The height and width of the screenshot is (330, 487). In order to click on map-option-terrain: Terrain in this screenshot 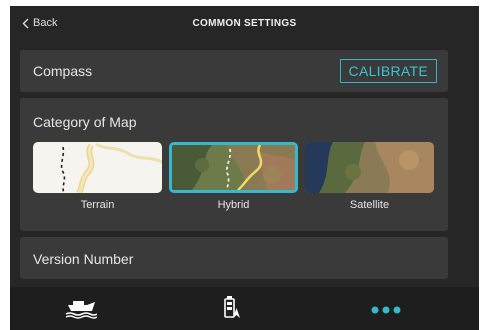, I will do `click(97, 176)`.